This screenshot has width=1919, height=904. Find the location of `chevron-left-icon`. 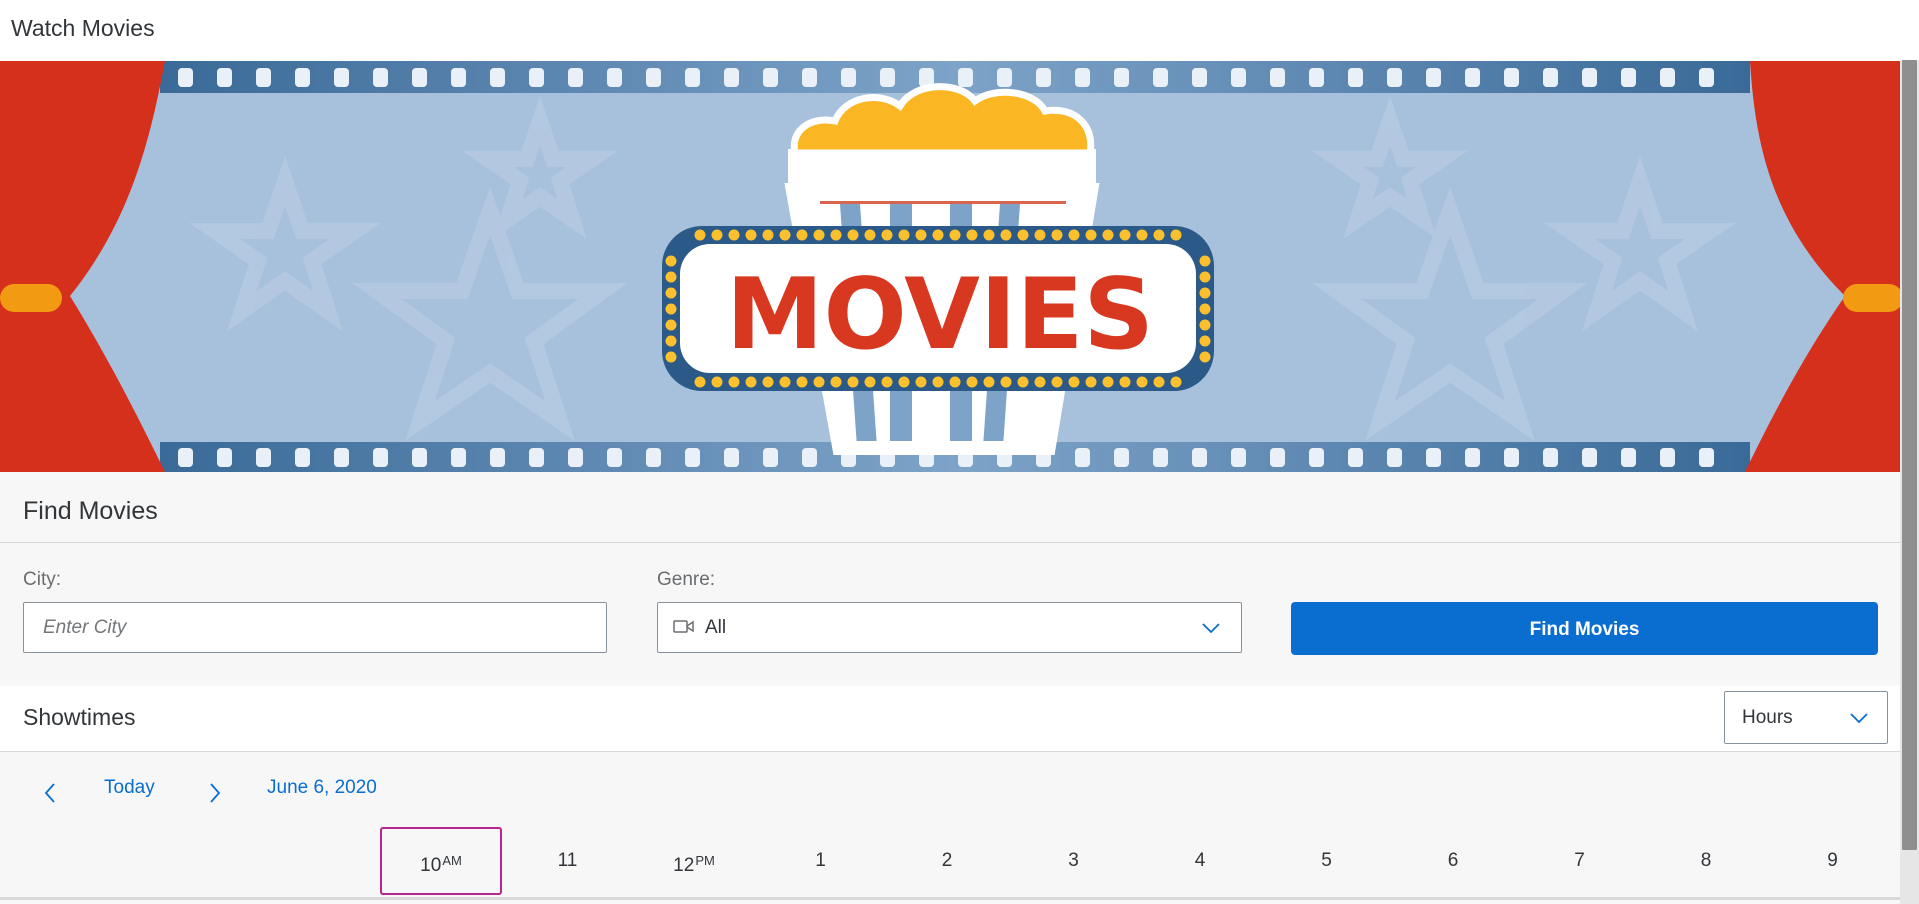

chevron-left-icon is located at coordinates (51, 793).